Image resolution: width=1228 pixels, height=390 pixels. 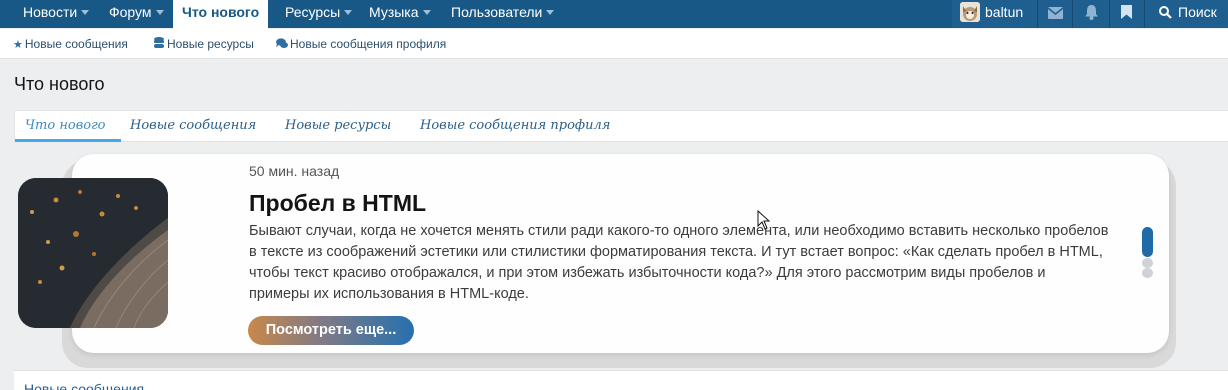 What do you see at coordinates (621, 380) in the screenshot?
I see `latest-posts-block: Новые сообщения` at bounding box center [621, 380].